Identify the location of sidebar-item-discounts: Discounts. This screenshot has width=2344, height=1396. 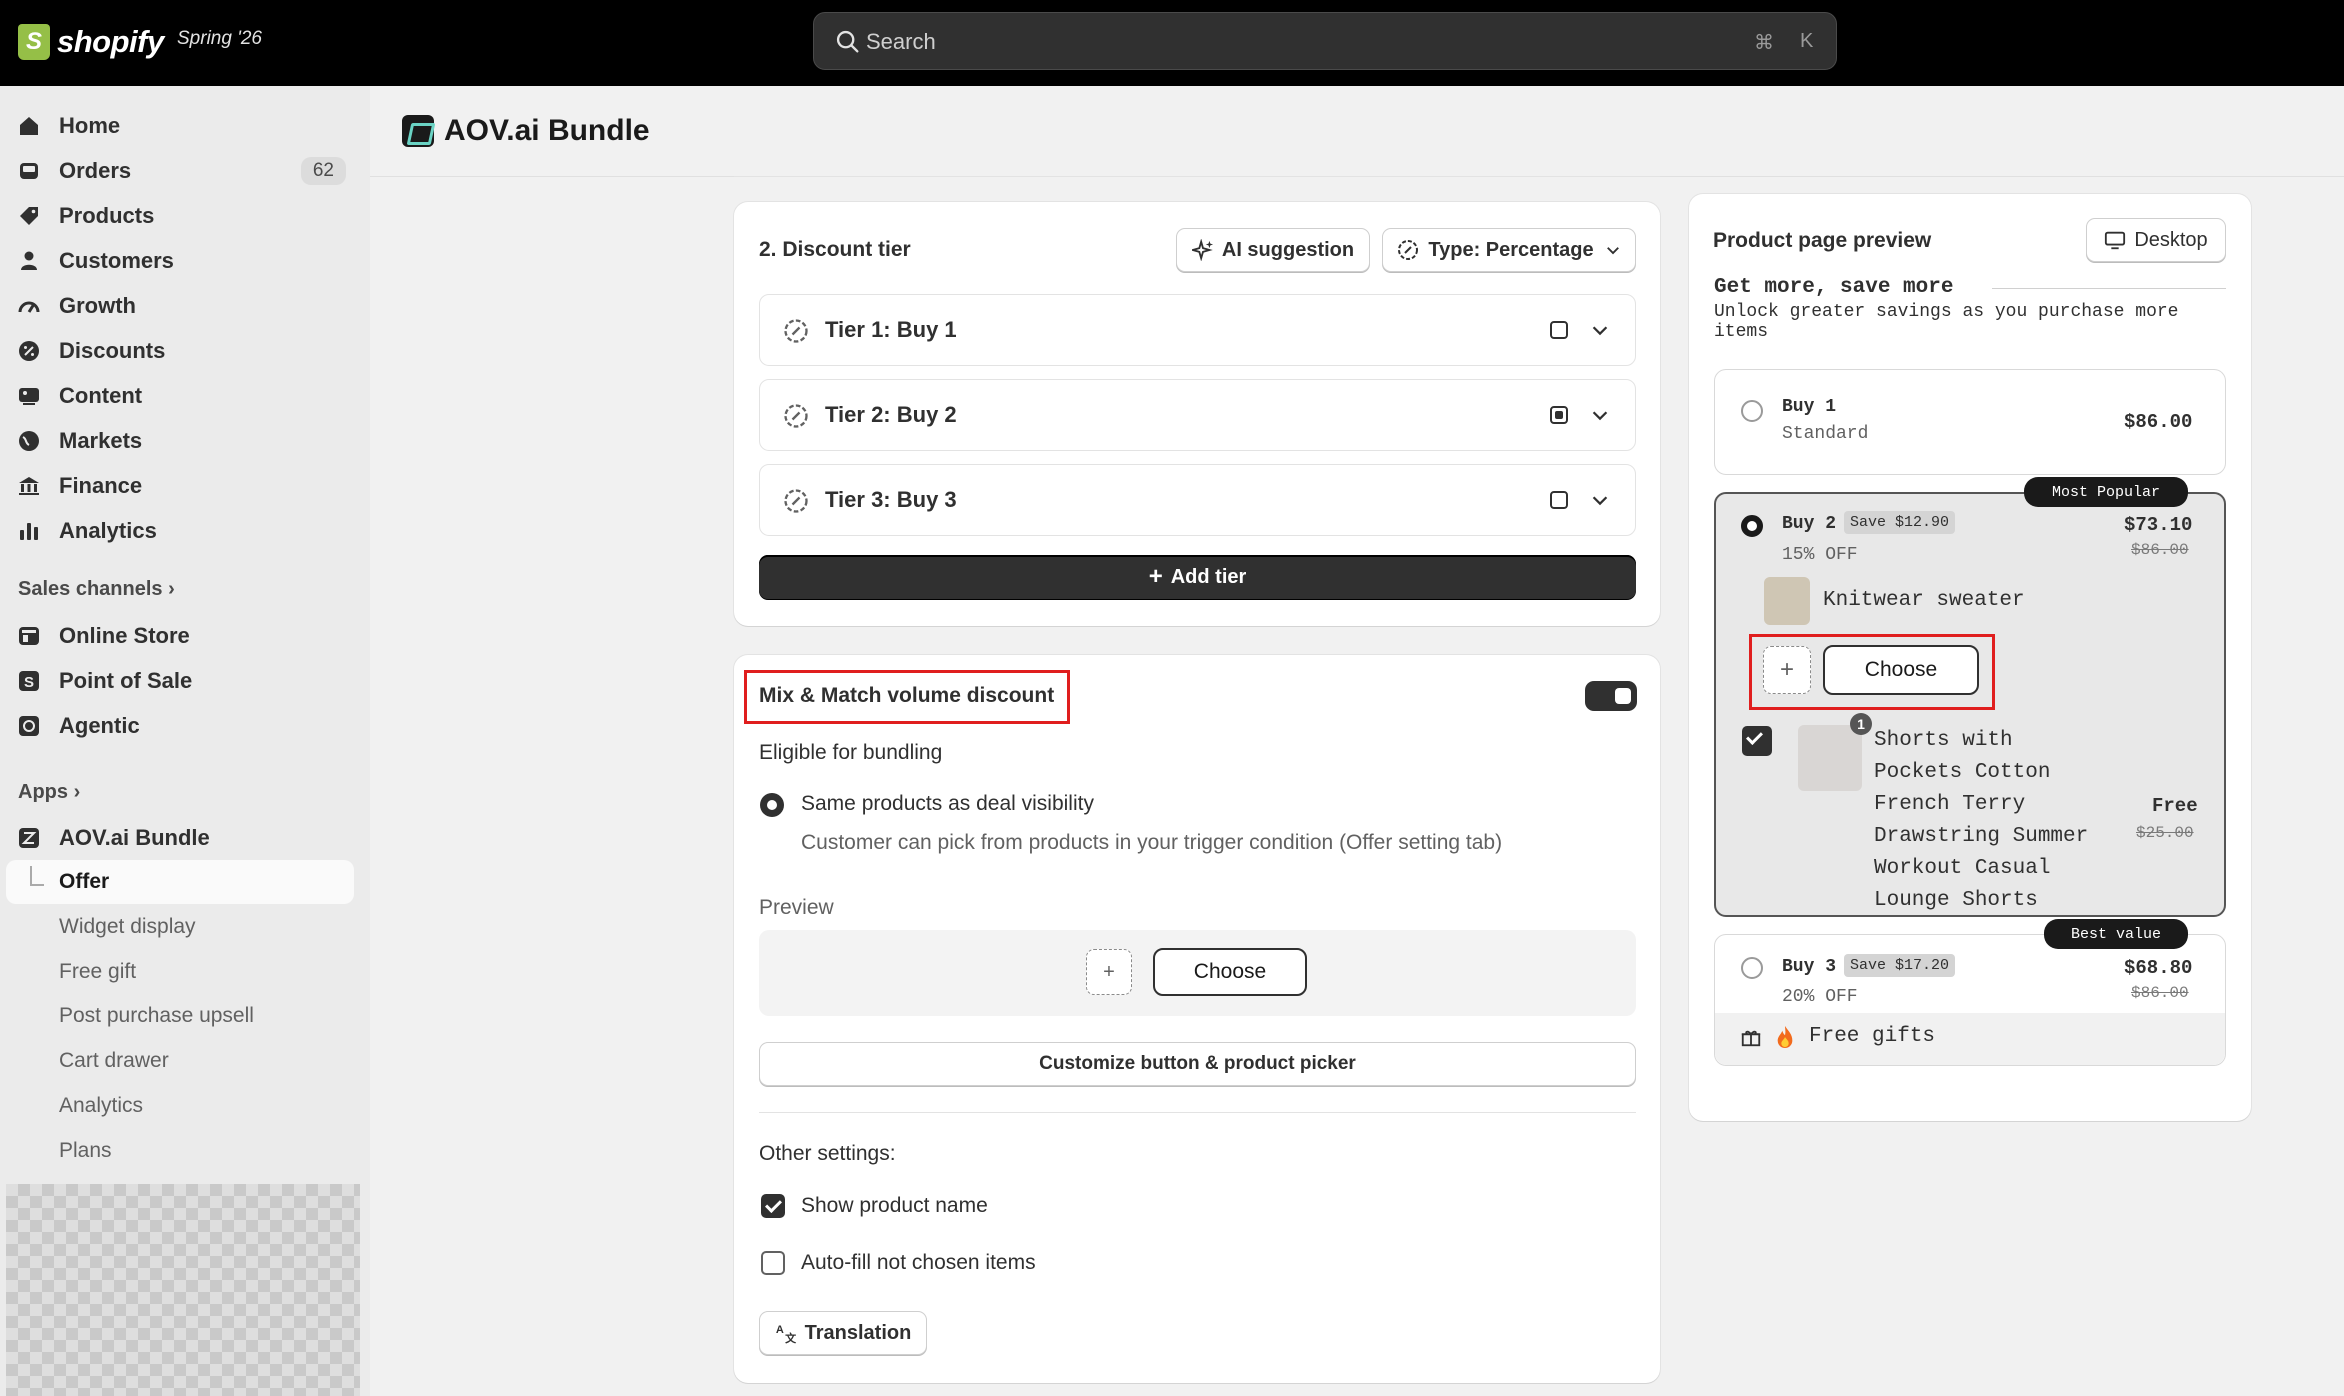
(185, 351).